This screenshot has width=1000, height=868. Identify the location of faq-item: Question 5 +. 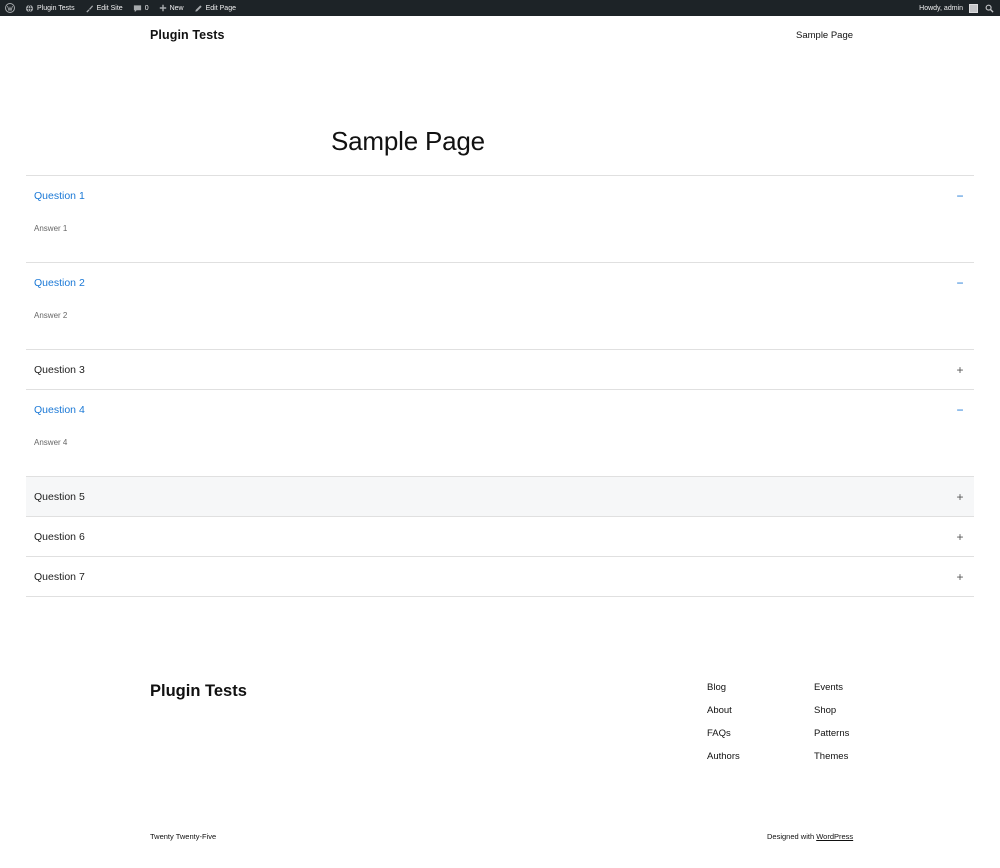
(500, 497).